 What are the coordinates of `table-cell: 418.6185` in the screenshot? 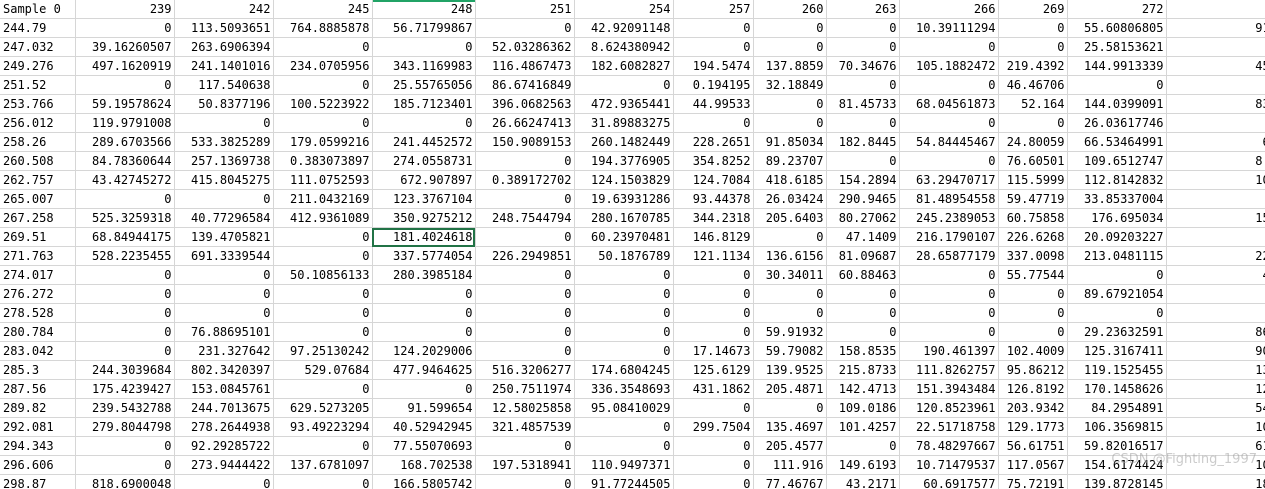 It's located at (790, 180).